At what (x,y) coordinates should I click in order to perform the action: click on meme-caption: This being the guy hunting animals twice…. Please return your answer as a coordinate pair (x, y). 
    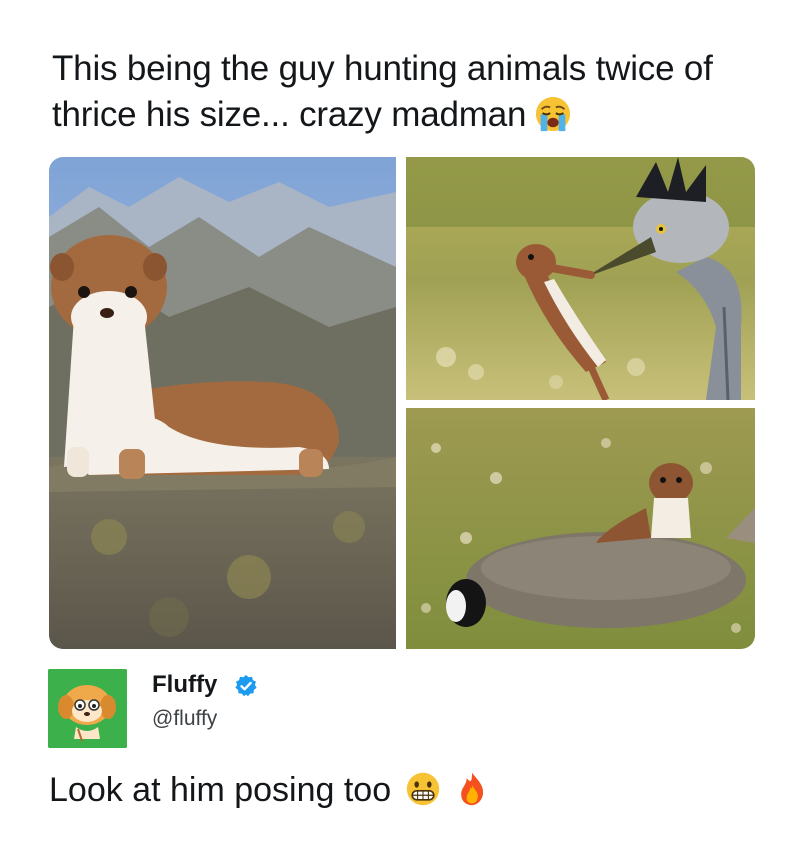
    Looking at the image, I should click on (402, 92).